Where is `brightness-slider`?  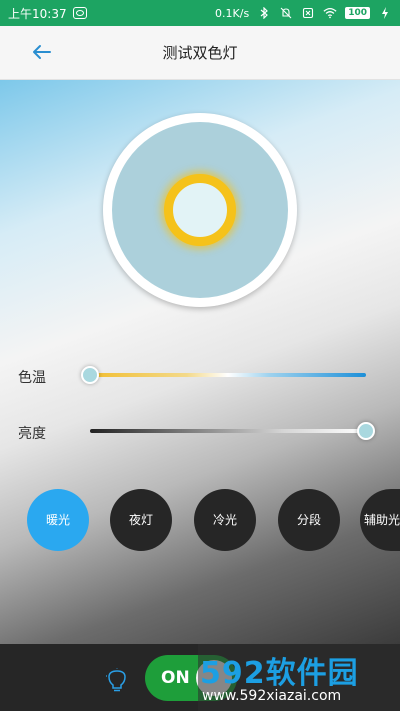
brightness-slider is located at coordinates (228, 431).